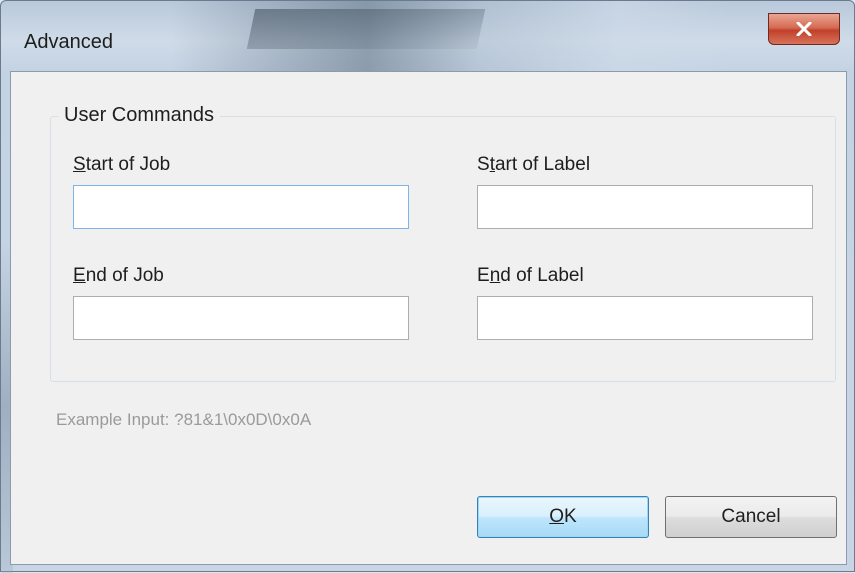  Describe the element at coordinates (366, 29) in the screenshot. I see `frame-glass-shadow` at that location.